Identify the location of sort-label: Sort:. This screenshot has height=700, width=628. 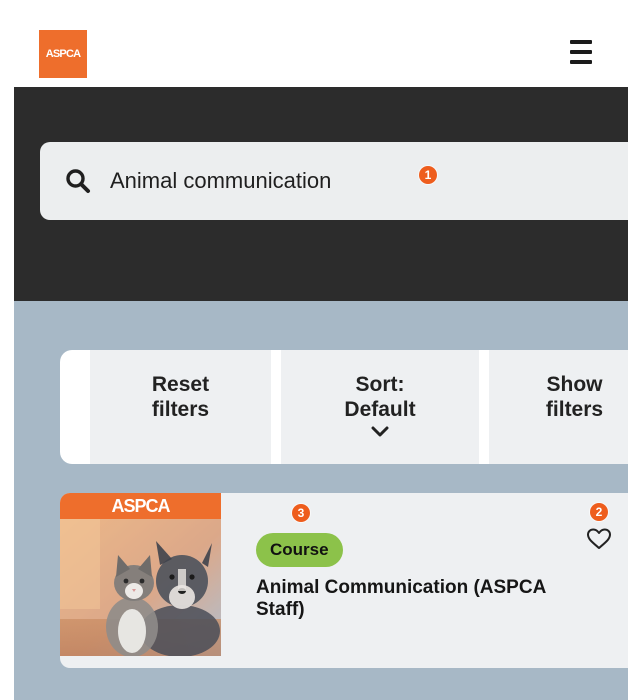
(380, 384).